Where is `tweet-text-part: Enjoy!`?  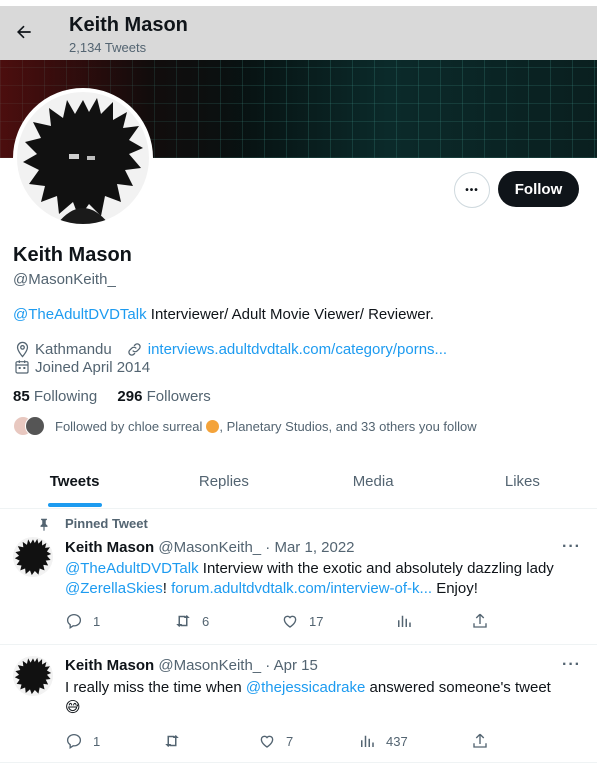
tweet-text-part: Enjoy! is located at coordinates (455, 588).